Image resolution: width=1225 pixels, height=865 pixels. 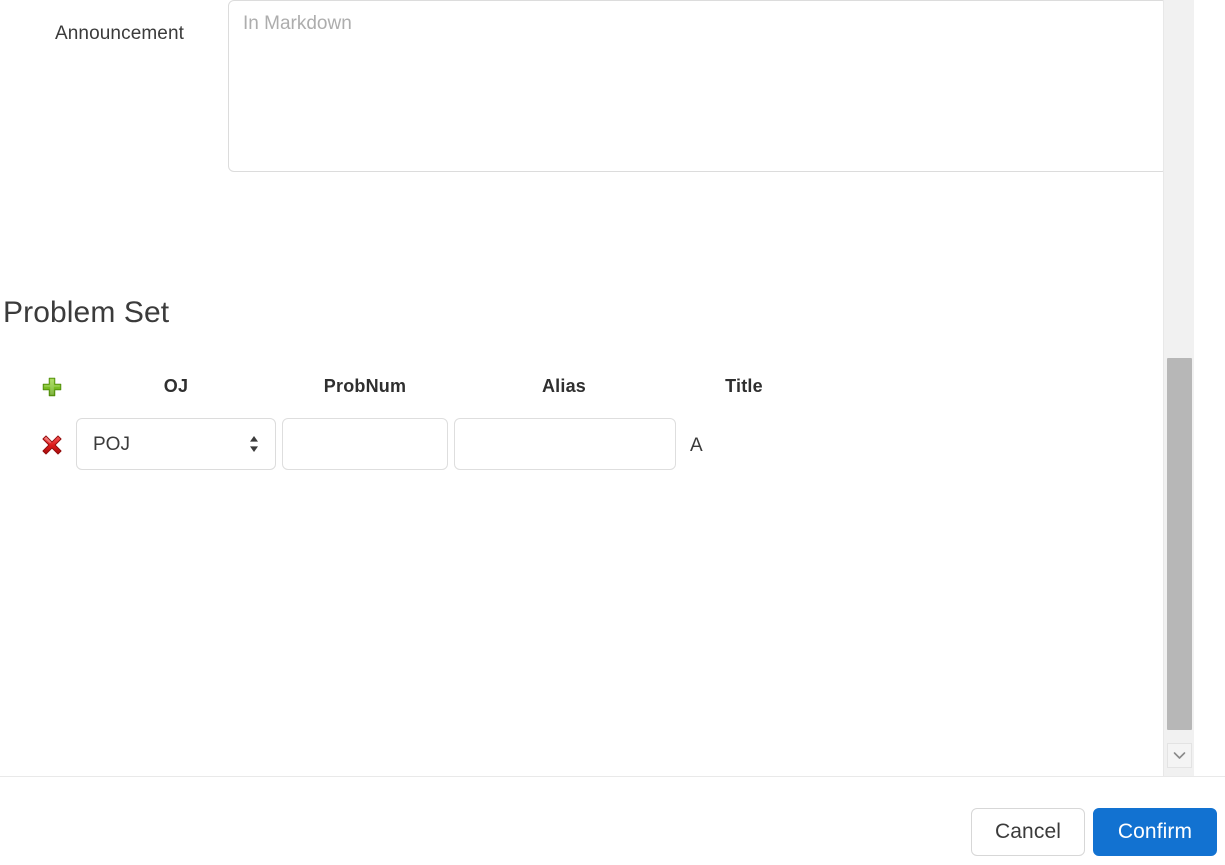 What do you see at coordinates (86, 312) in the screenshot?
I see `problem-set-heading: Problem Set` at bounding box center [86, 312].